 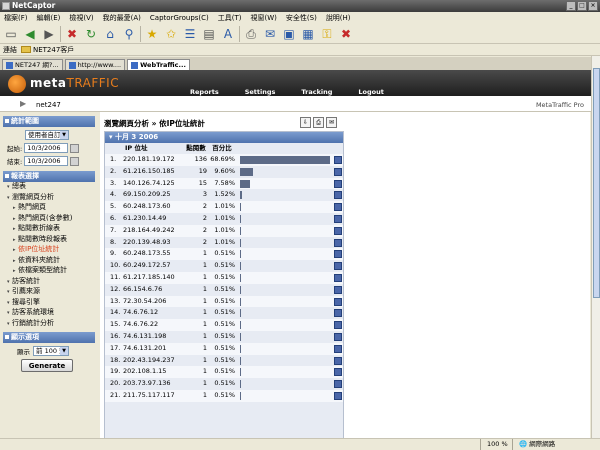 I want to click on menu-window: 視窗(W), so click(x=264, y=18).